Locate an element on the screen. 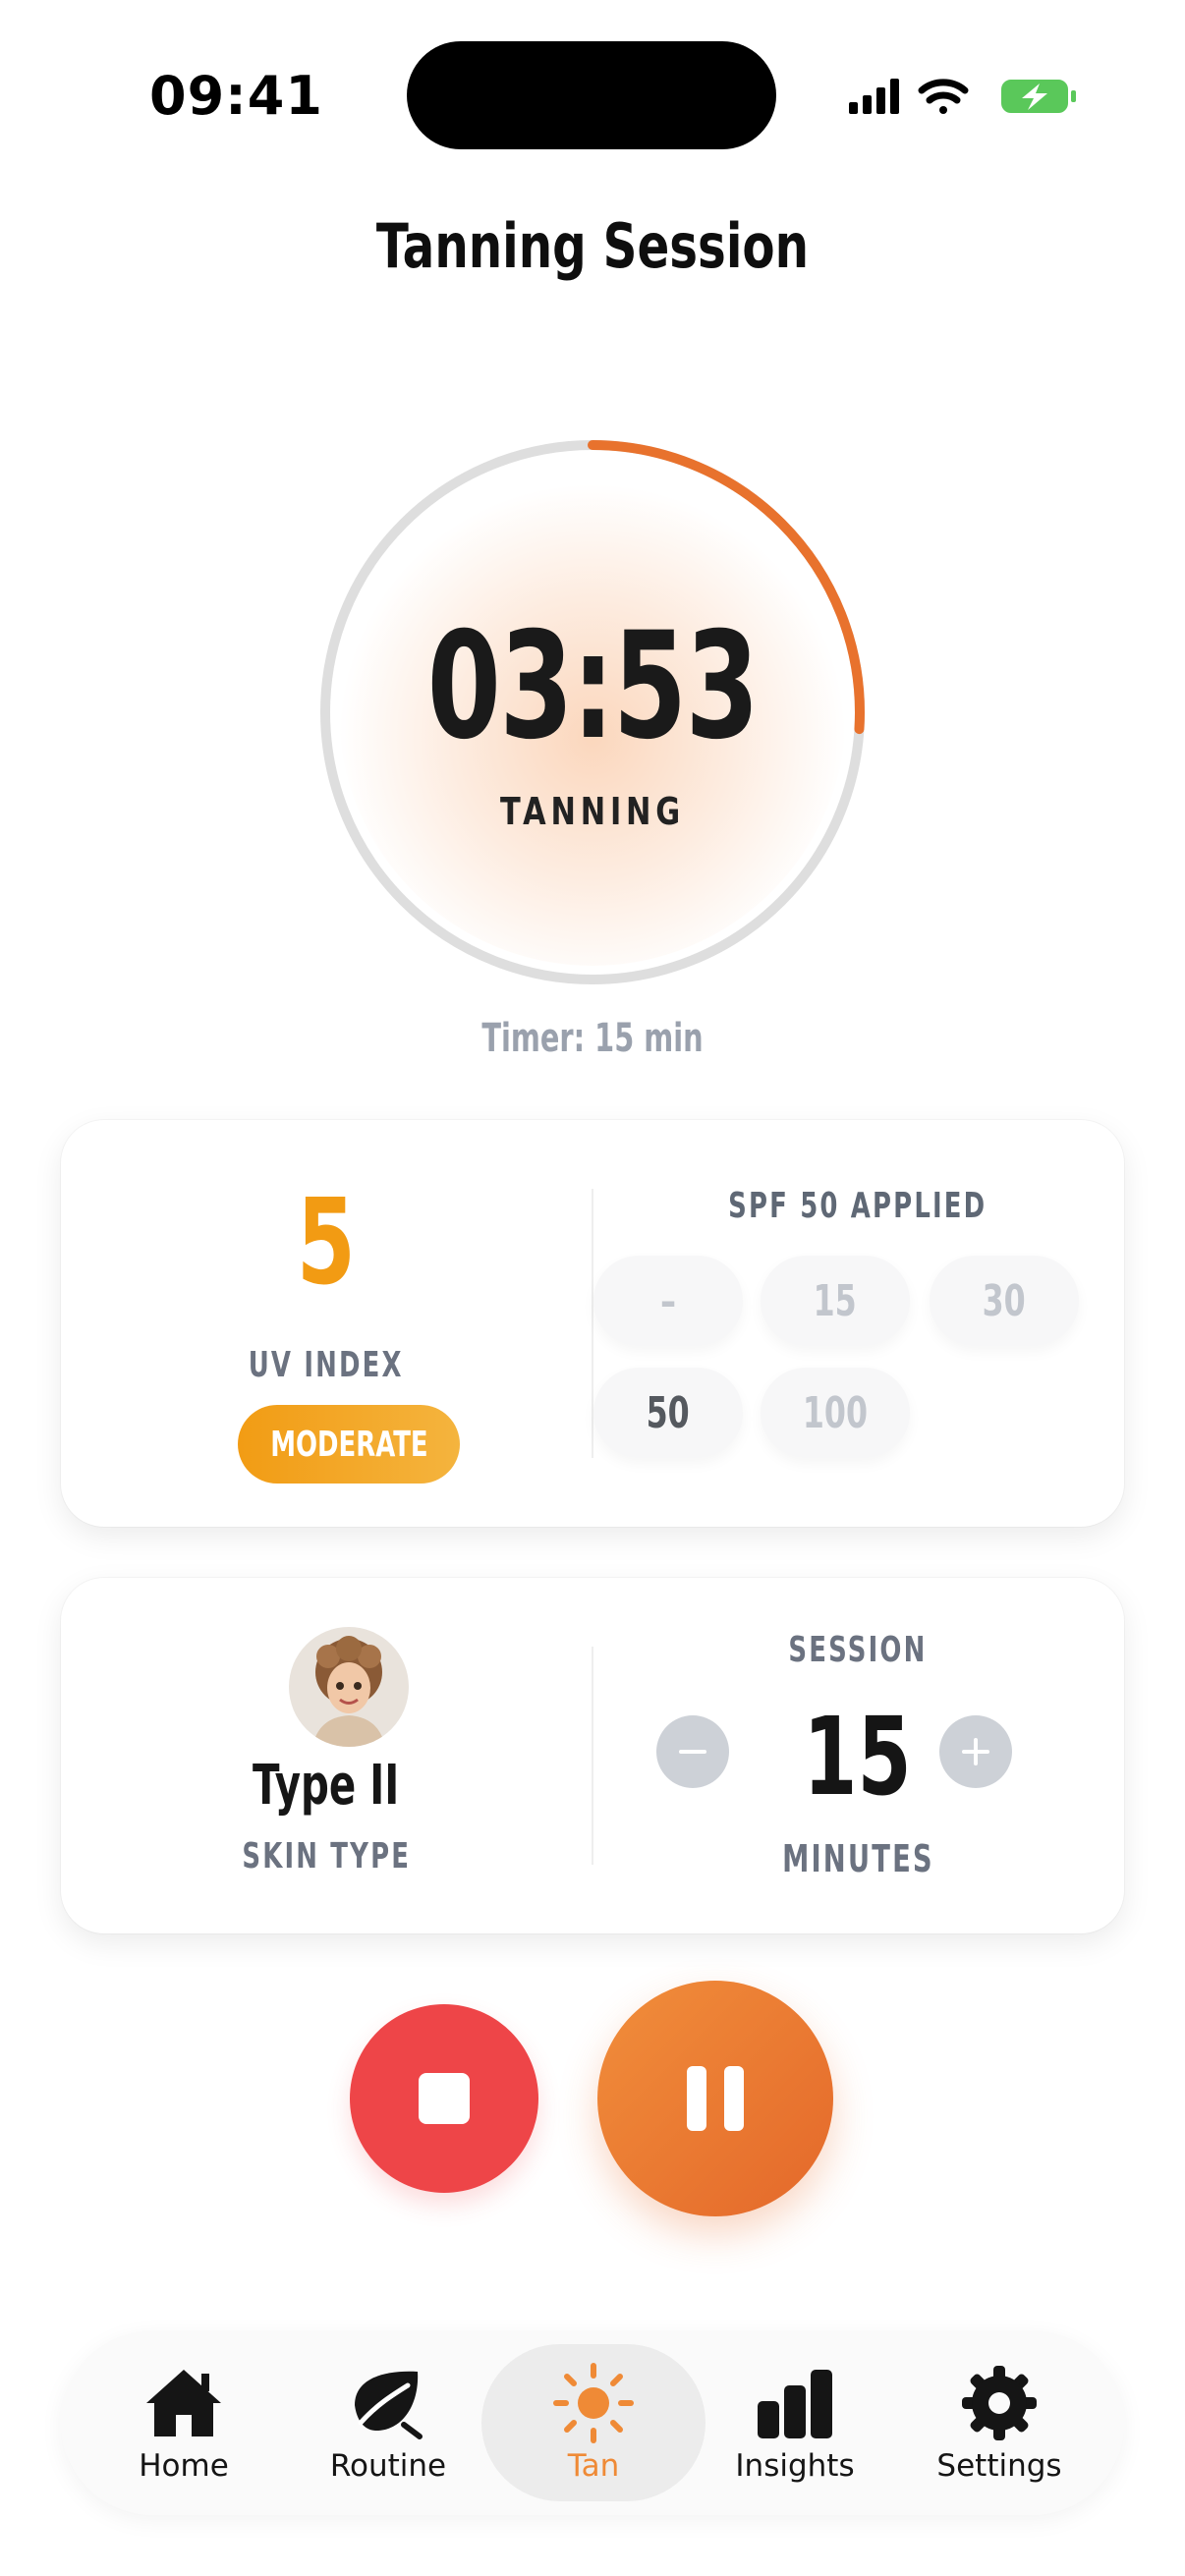  tab-routine: Routine is located at coordinates (388, 2422).